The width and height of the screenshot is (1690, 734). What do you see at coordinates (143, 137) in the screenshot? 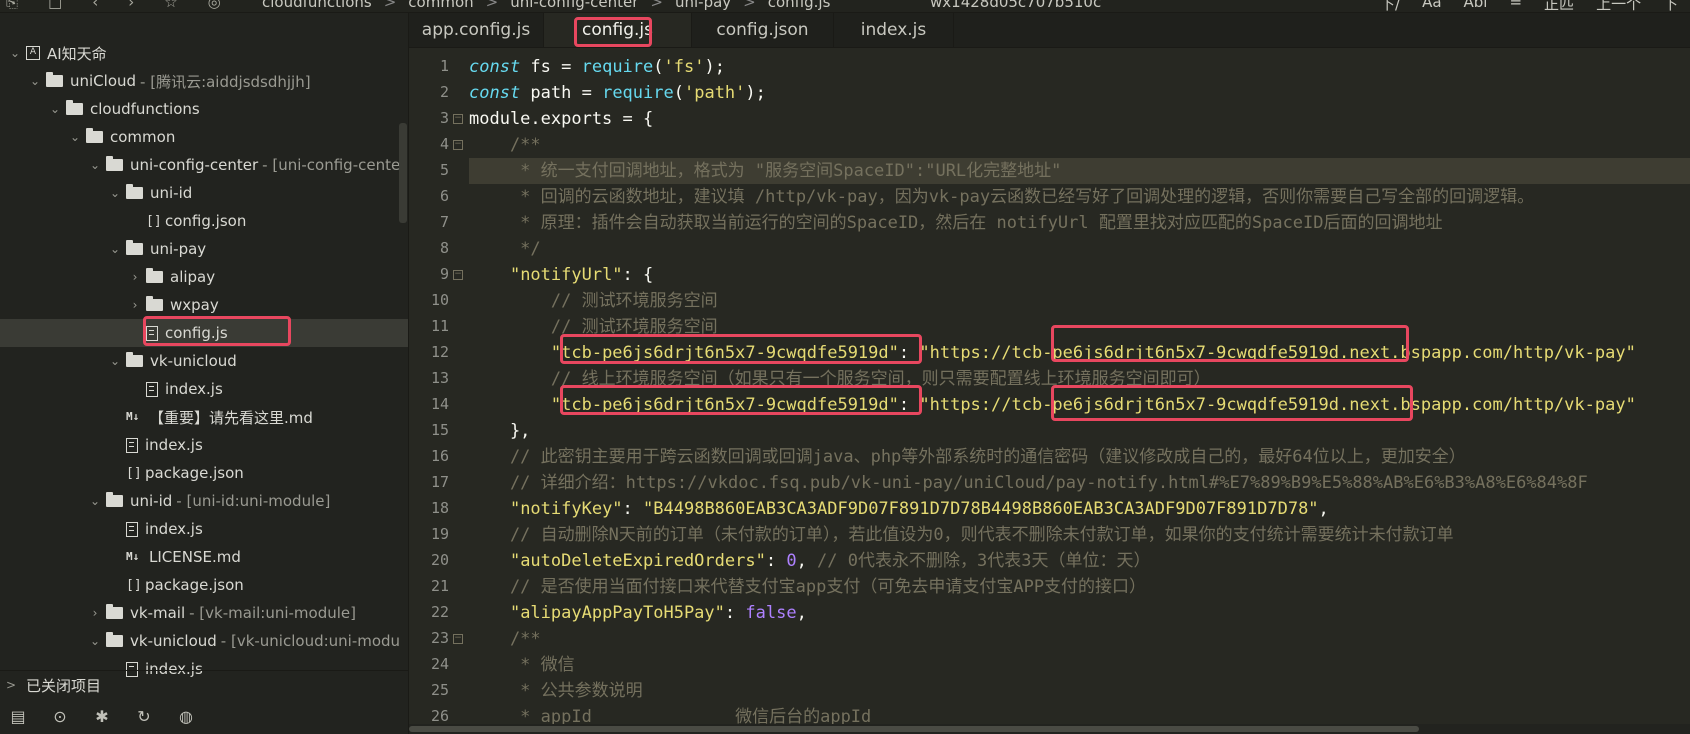
I see `tree-item-label: common` at bounding box center [143, 137].